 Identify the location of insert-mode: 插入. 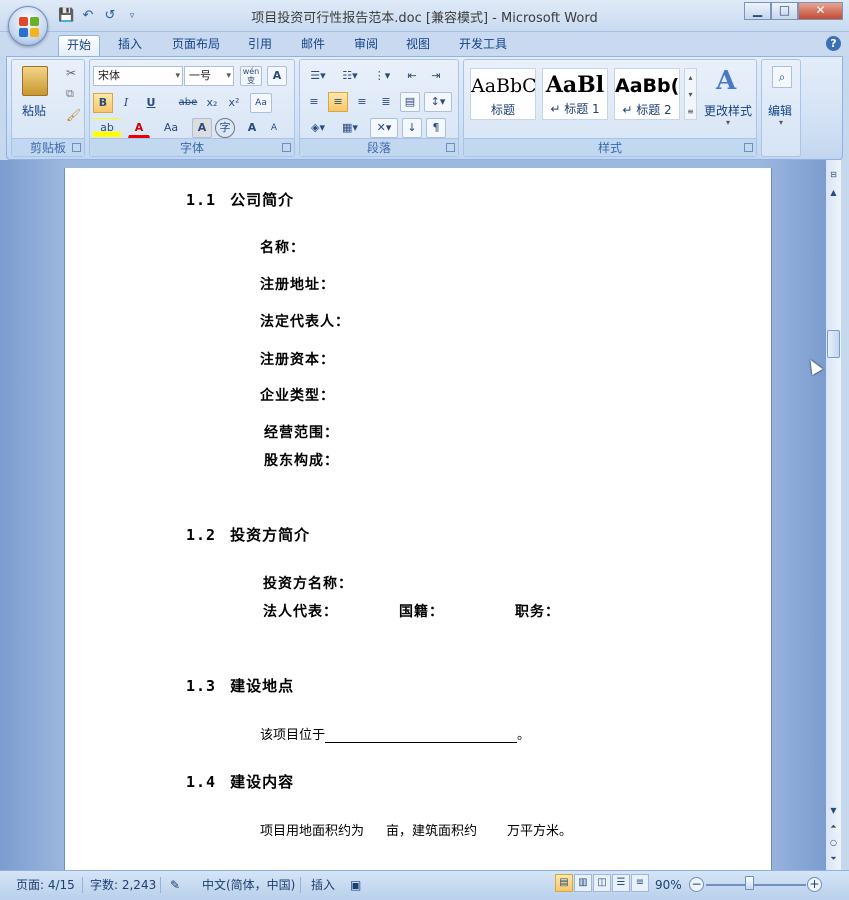
(323, 885).